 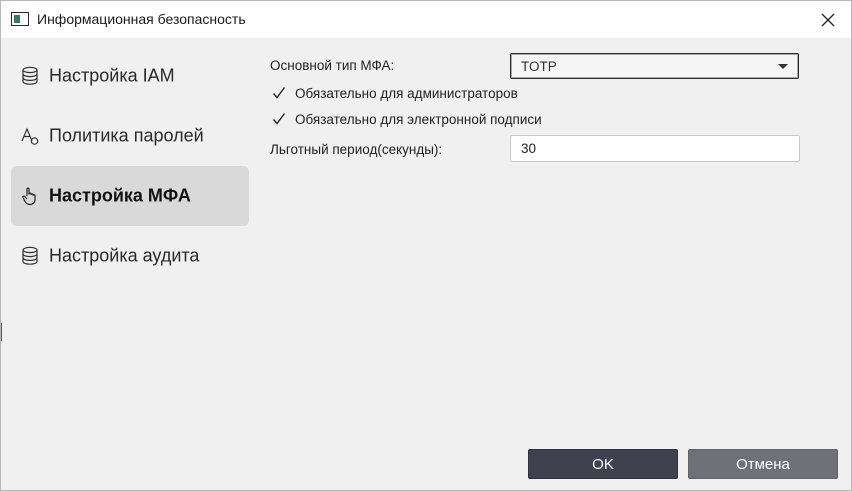 What do you see at coordinates (406, 93) in the screenshot?
I see `require-admins-label: Обязательно для администраторов` at bounding box center [406, 93].